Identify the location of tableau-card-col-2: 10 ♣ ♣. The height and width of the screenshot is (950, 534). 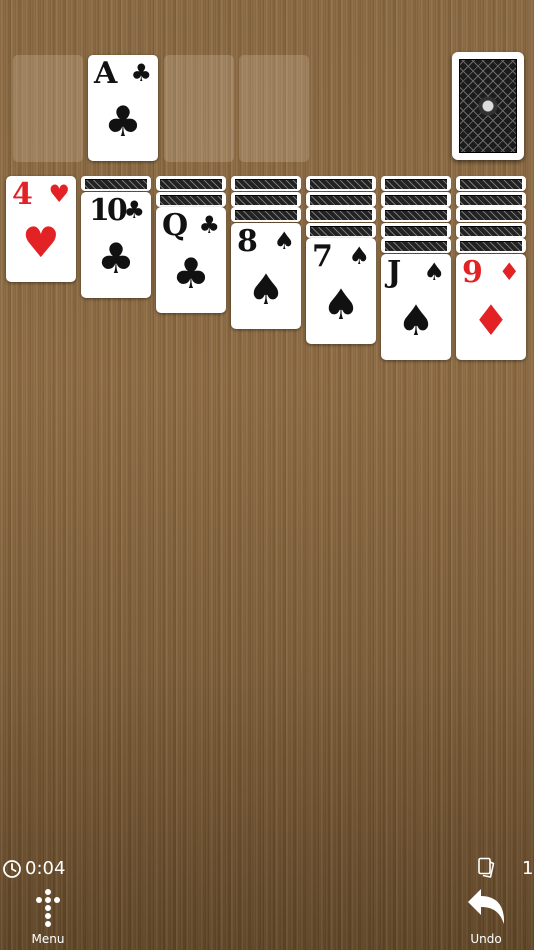
(116, 244).